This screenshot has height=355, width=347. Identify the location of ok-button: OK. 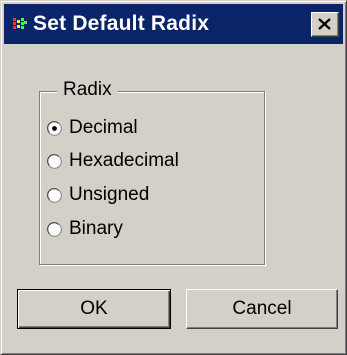
(94, 309).